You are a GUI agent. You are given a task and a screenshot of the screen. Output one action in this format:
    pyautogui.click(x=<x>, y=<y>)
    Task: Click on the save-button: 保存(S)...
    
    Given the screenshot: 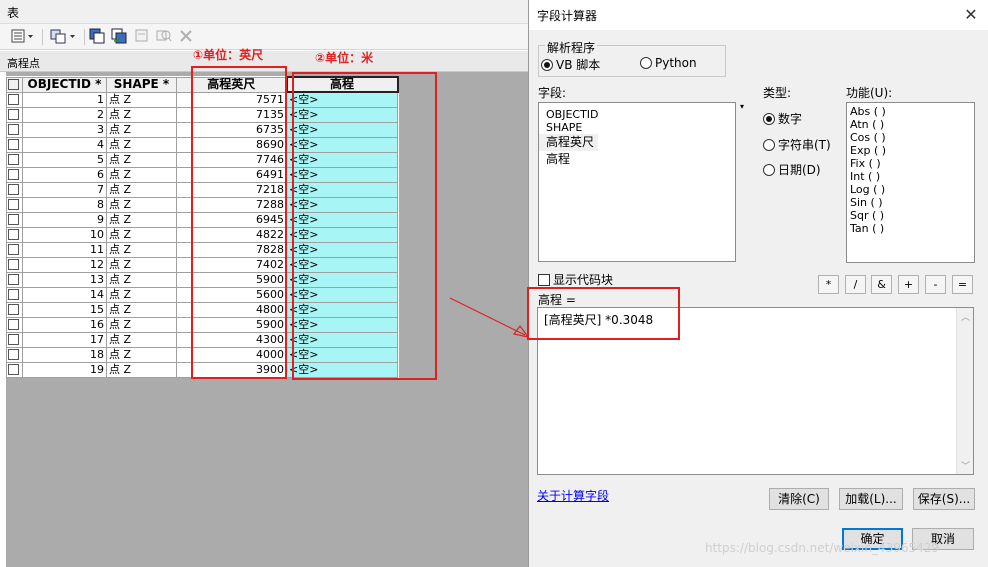 What is the action you would take?
    pyautogui.click(x=944, y=499)
    